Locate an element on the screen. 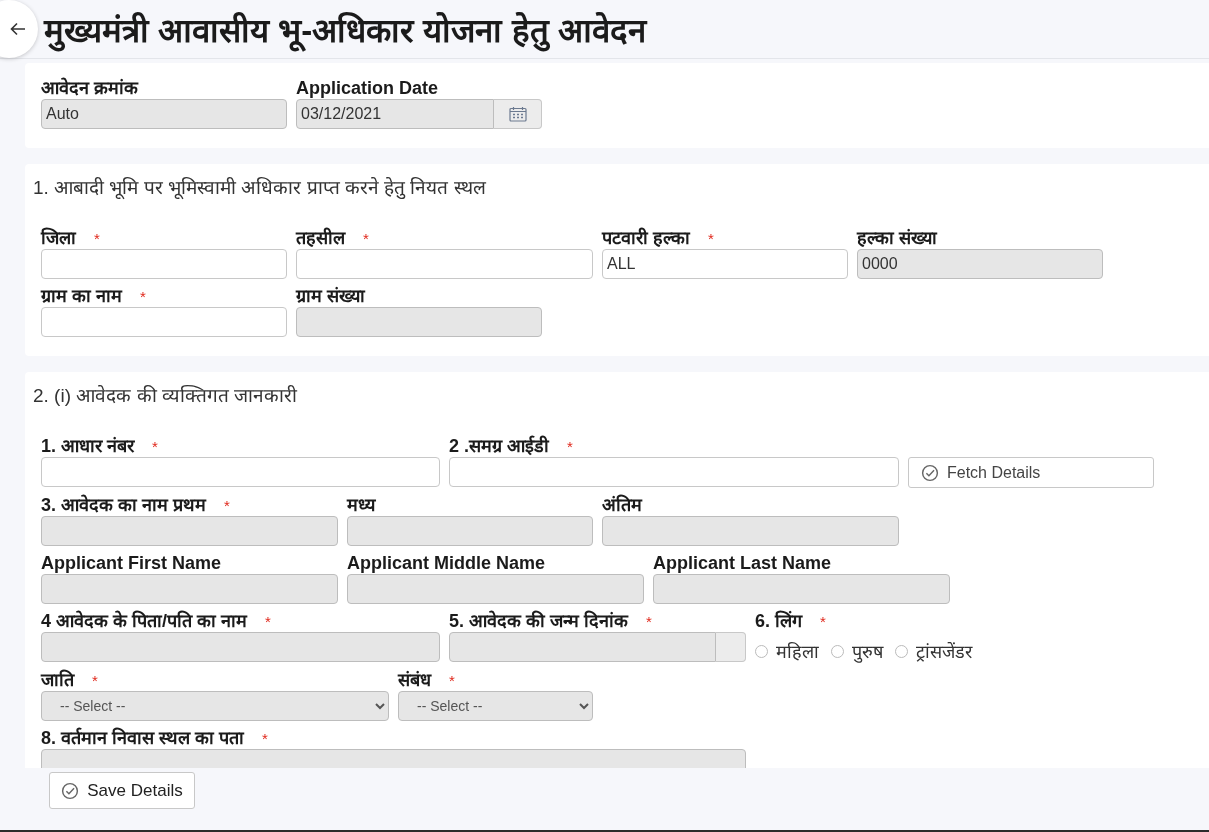 The image size is (1209, 832). calendar-icon is located at coordinates (517, 114).